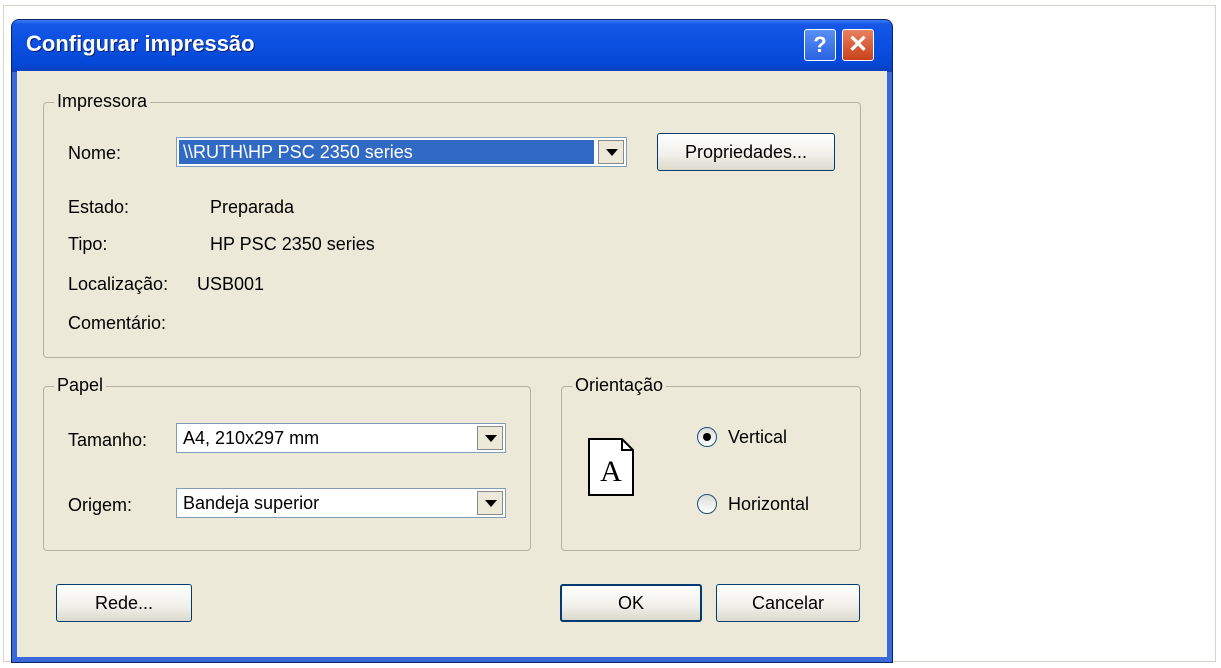 Image resolution: width=1221 pixels, height=668 pixels. I want to click on title-bar: Configurar impressão ? ✕, so click(452, 46).